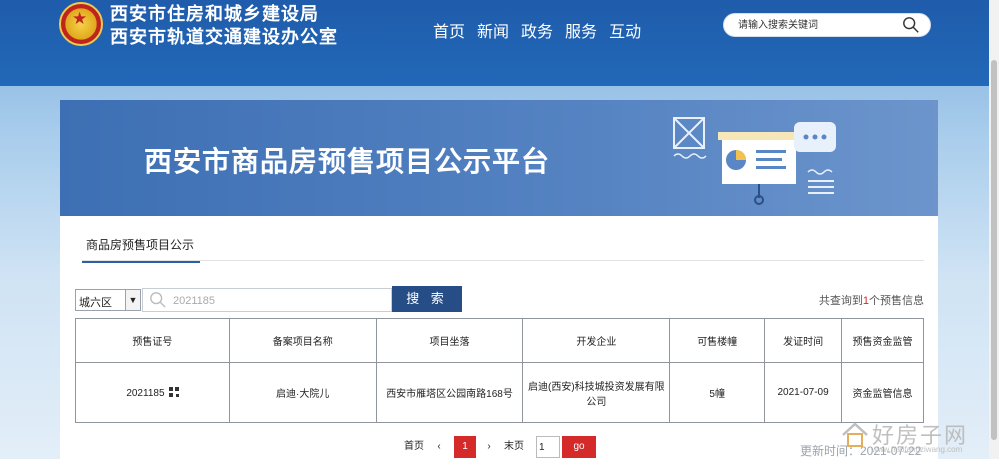  I want to click on page-scrollbar, so click(994, 229).